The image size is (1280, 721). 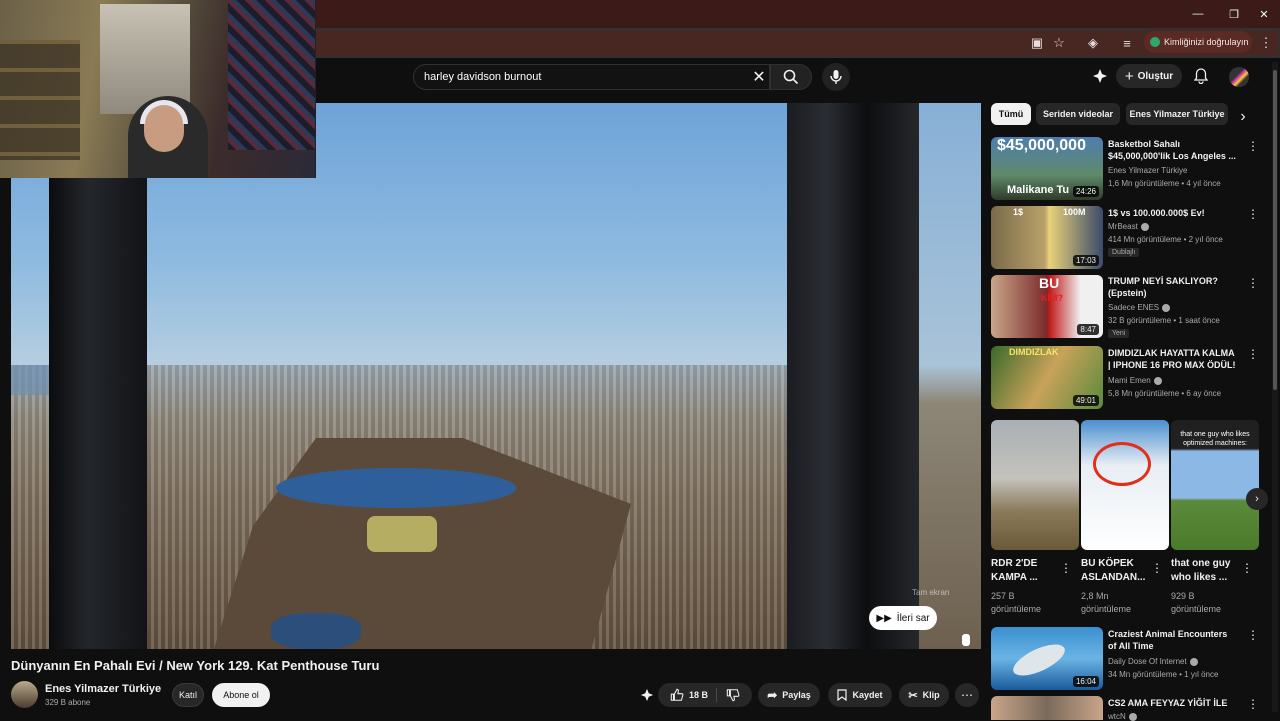 What do you see at coordinates (759, 77) in the screenshot?
I see `clear-search-icon: ✕` at bounding box center [759, 77].